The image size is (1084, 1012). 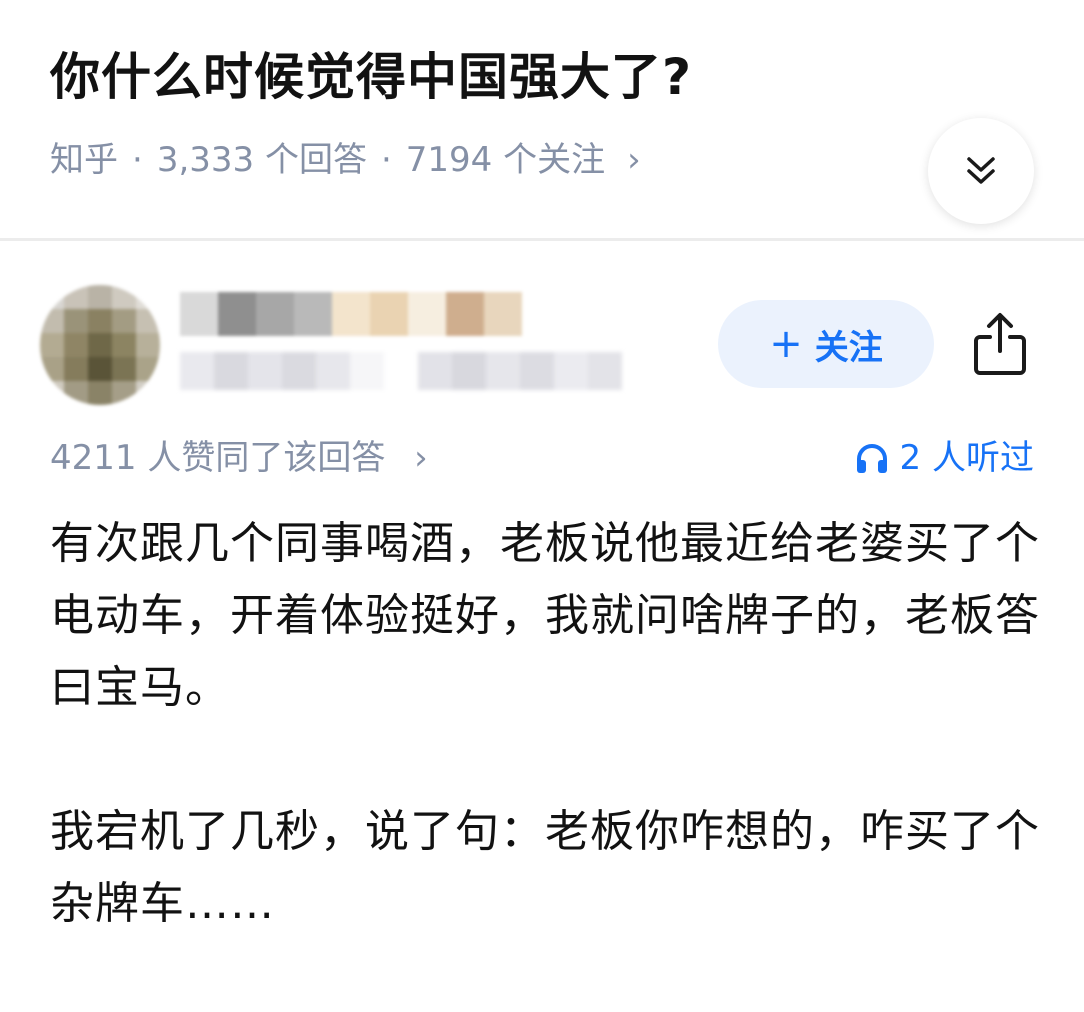 What do you see at coordinates (100, 345) in the screenshot?
I see `avatar` at bounding box center [100, 345].